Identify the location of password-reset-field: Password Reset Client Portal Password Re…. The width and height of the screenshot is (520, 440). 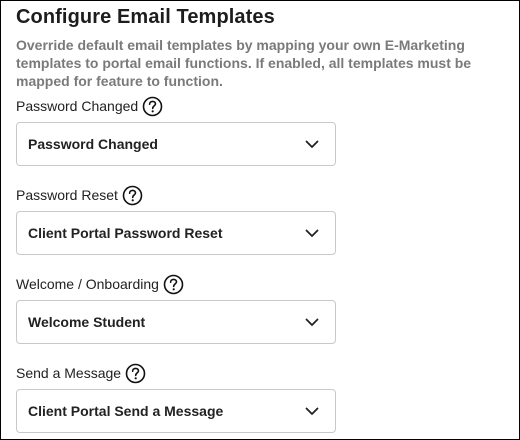
(176, 219).